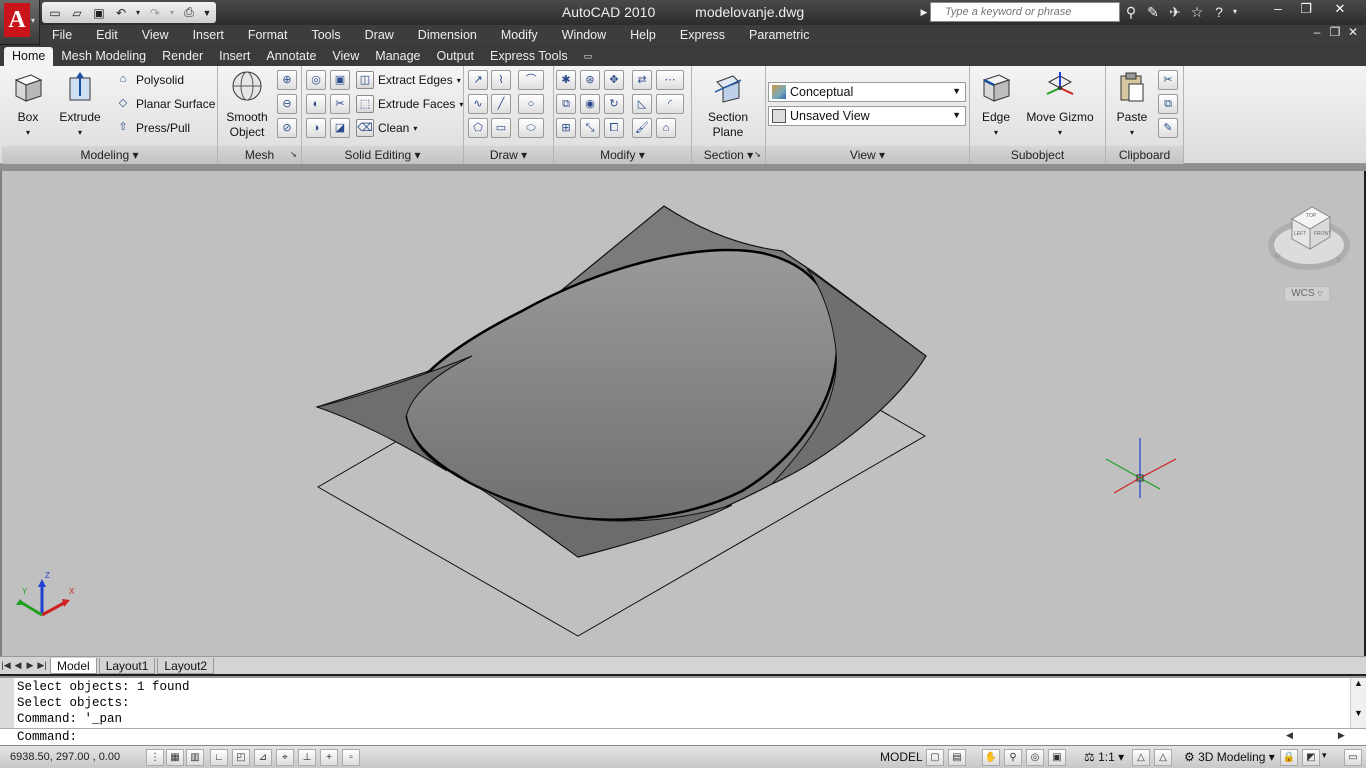  Describe the element at coordinates (1311, 757) in the screenshot. I see `isolate-objects-icon: ◩` at that location.